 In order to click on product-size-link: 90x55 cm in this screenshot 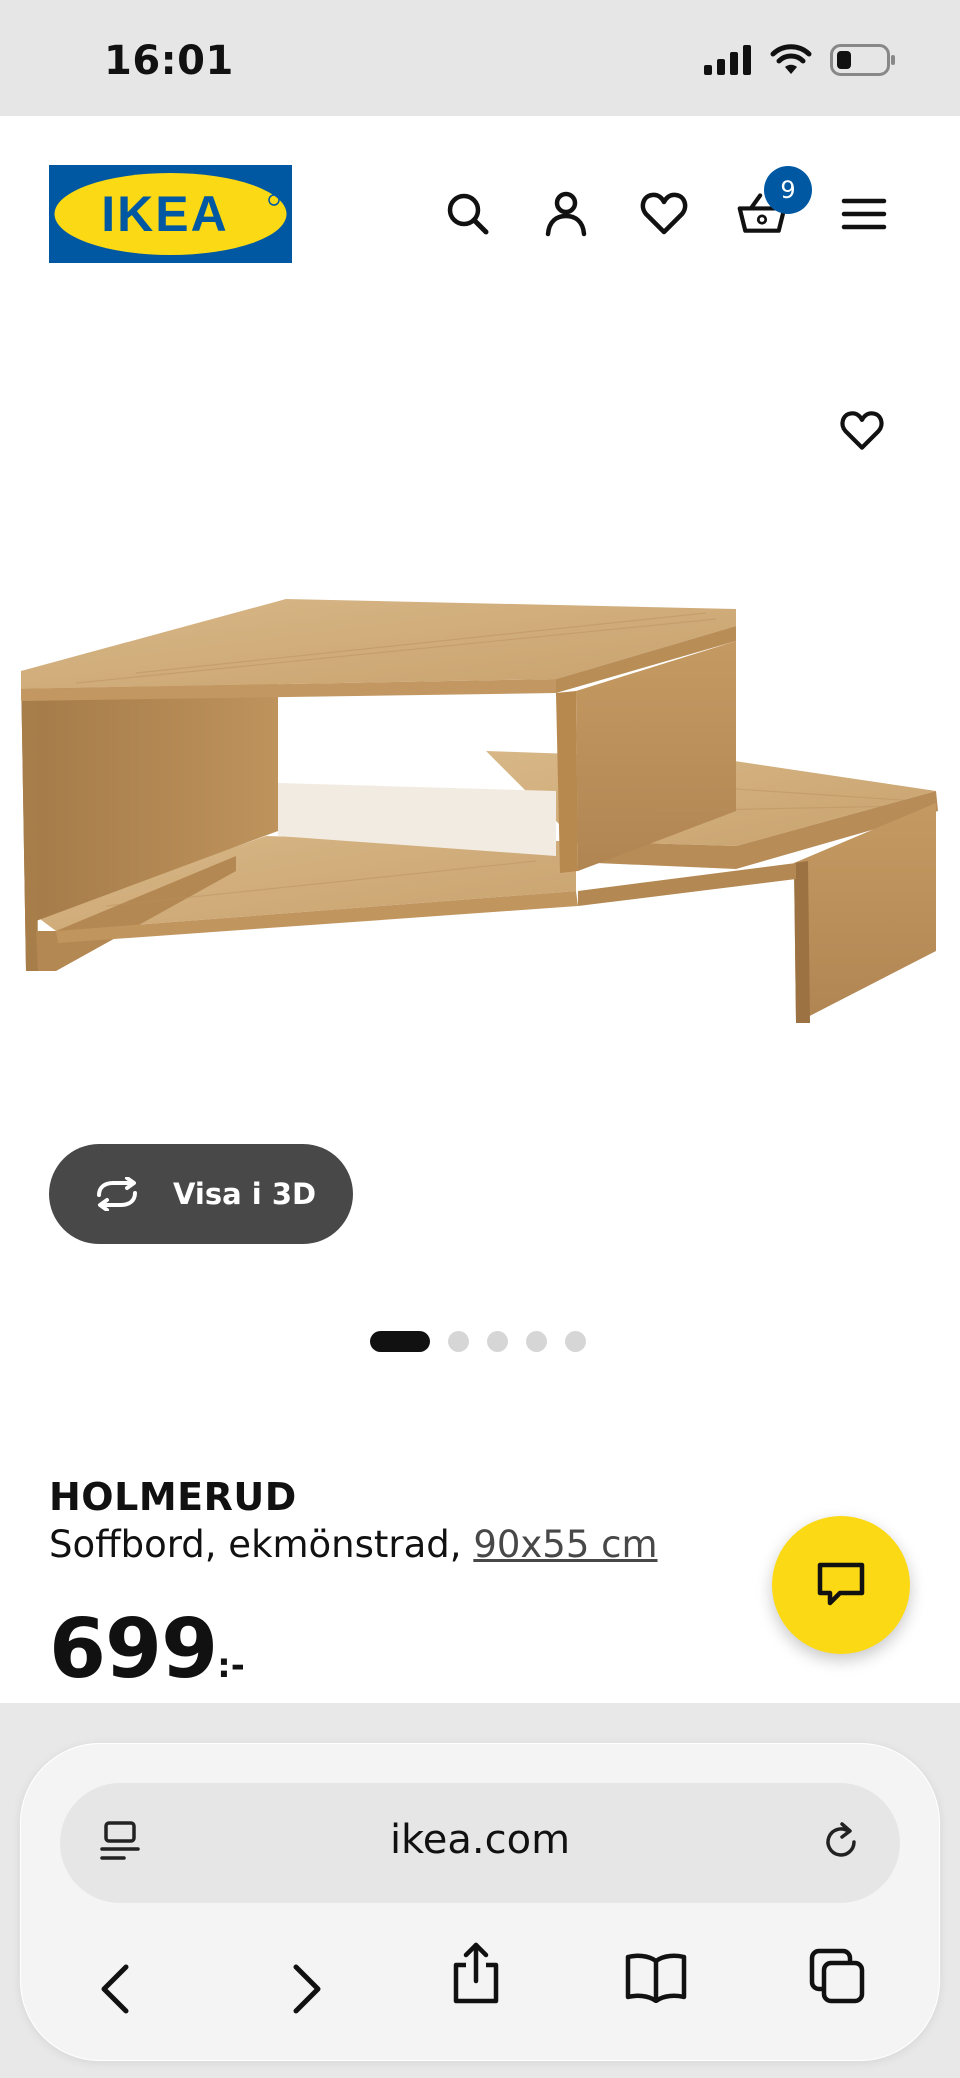, I will do `click(565, 1544)`.